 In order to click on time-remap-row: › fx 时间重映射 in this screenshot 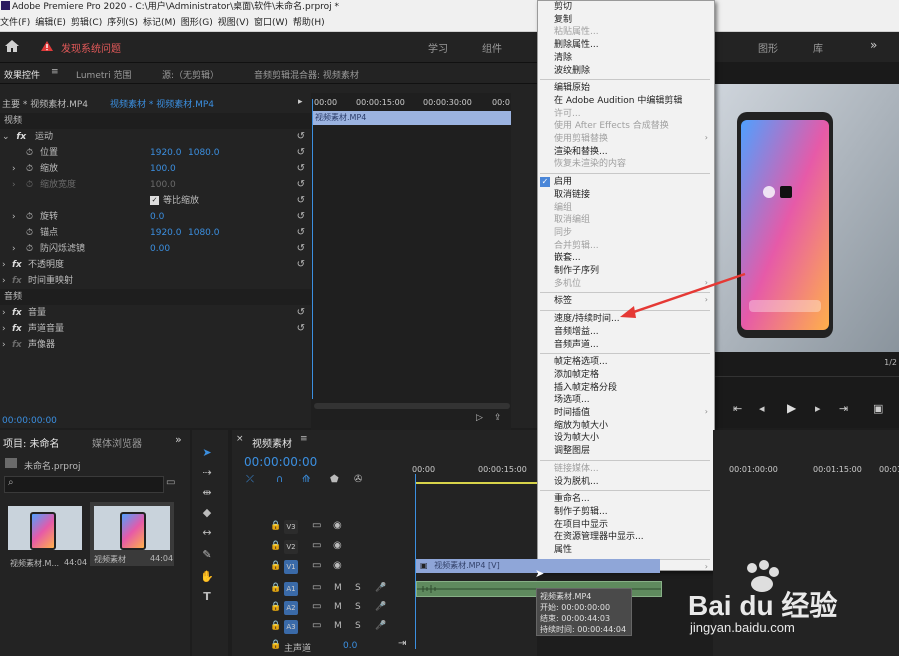, I will do `click(155, 281)`.